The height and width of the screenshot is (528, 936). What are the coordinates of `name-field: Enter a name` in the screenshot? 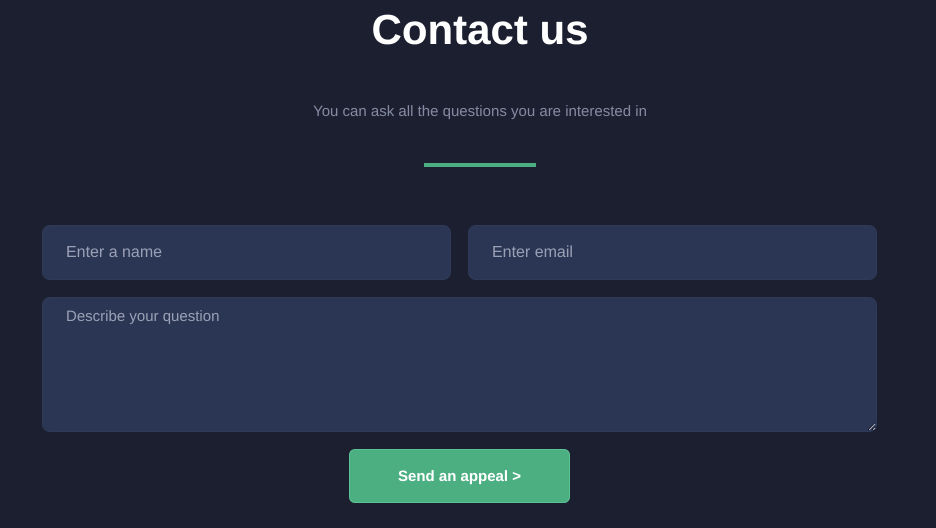 It's located at (246, 252).